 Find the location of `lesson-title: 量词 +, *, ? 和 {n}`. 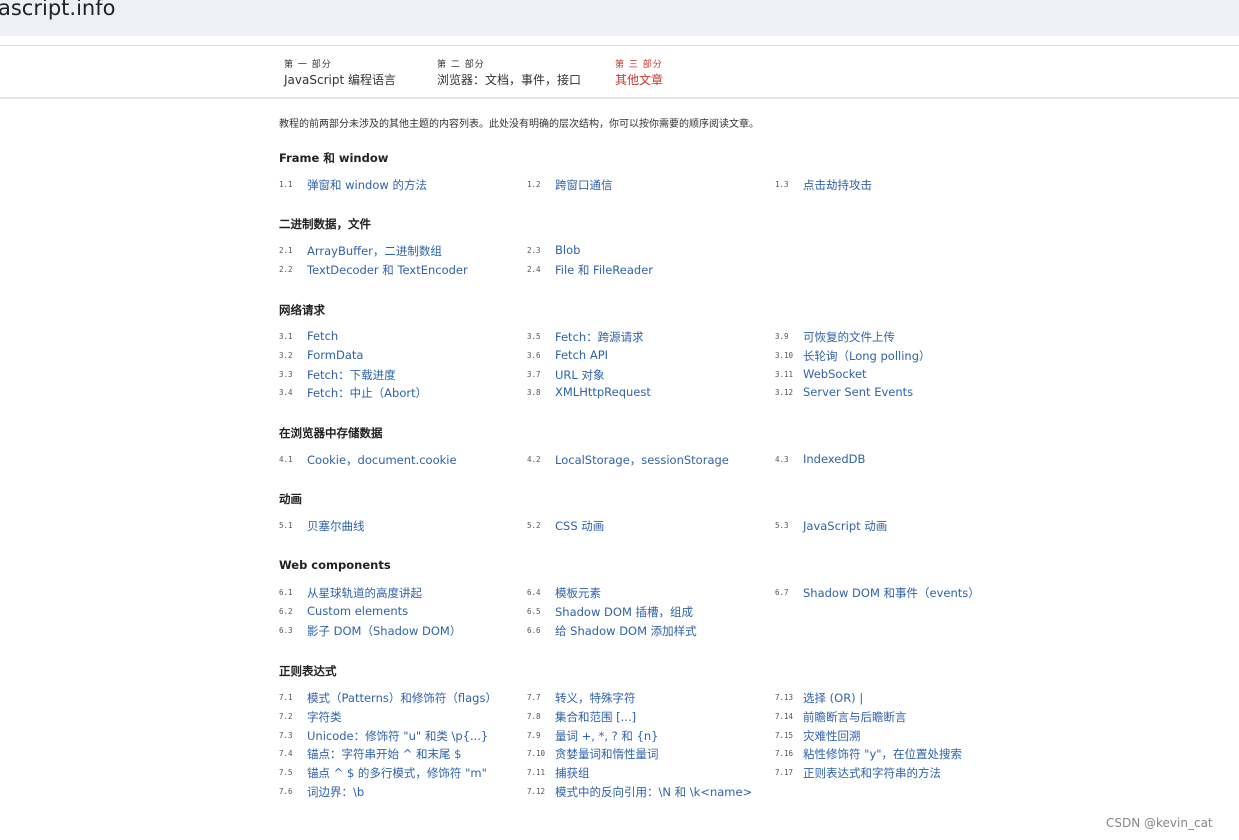

lesson-title: 量词 +, *, ? 和 {n} is located at coordinates (607, 736).